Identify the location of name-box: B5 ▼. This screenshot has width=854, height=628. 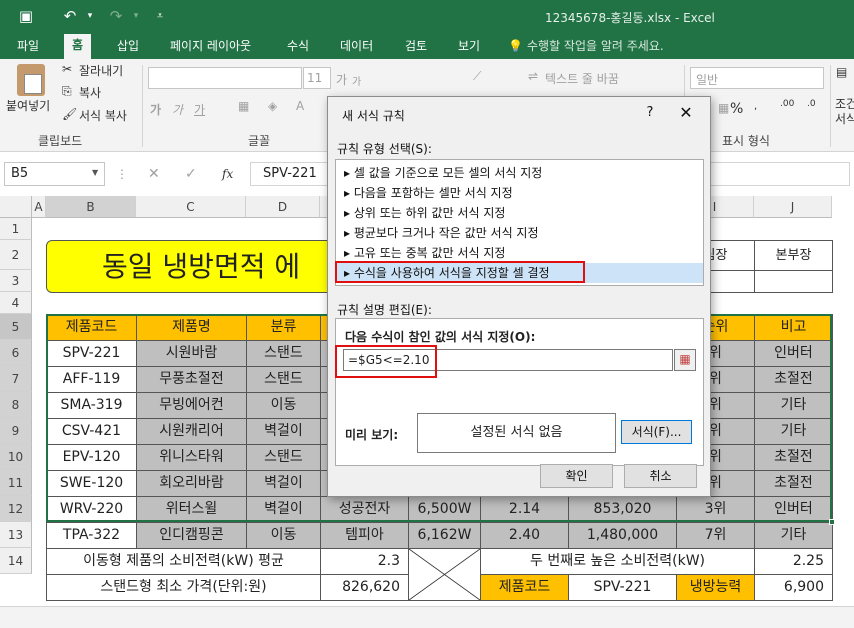
(54, 174).